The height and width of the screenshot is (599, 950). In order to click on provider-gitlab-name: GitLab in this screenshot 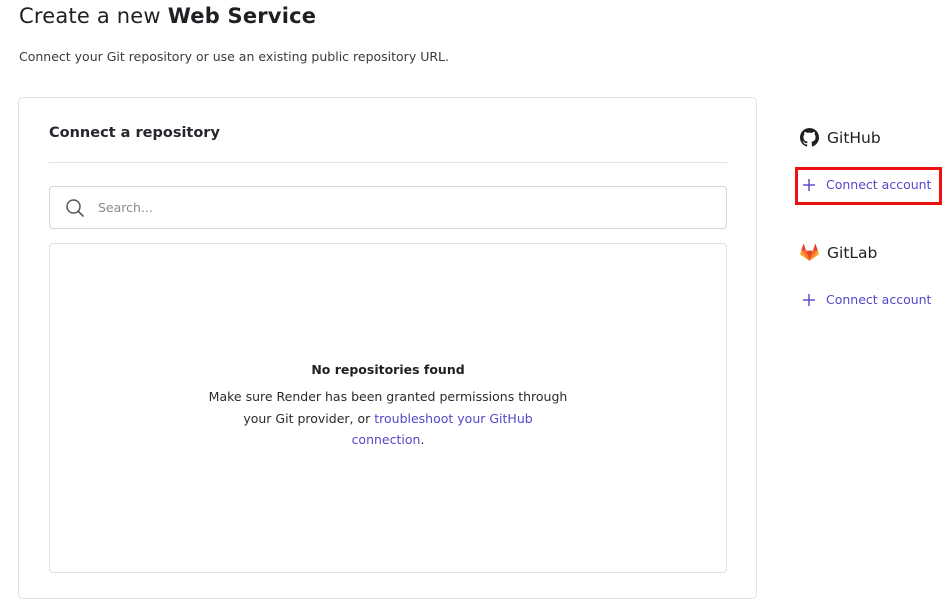, I will do `click(852, 252)`.